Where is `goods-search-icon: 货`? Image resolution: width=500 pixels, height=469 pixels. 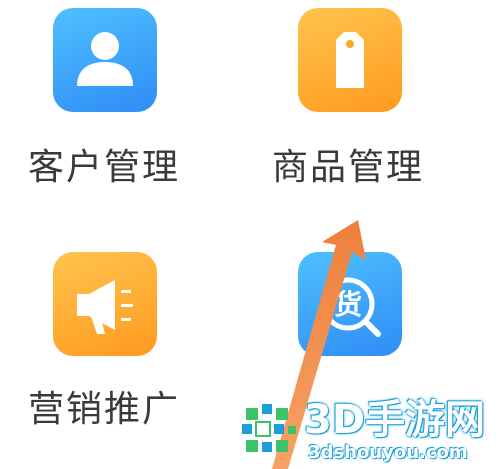 goods-search-icon: 货 is located at coordinates (351, 307).